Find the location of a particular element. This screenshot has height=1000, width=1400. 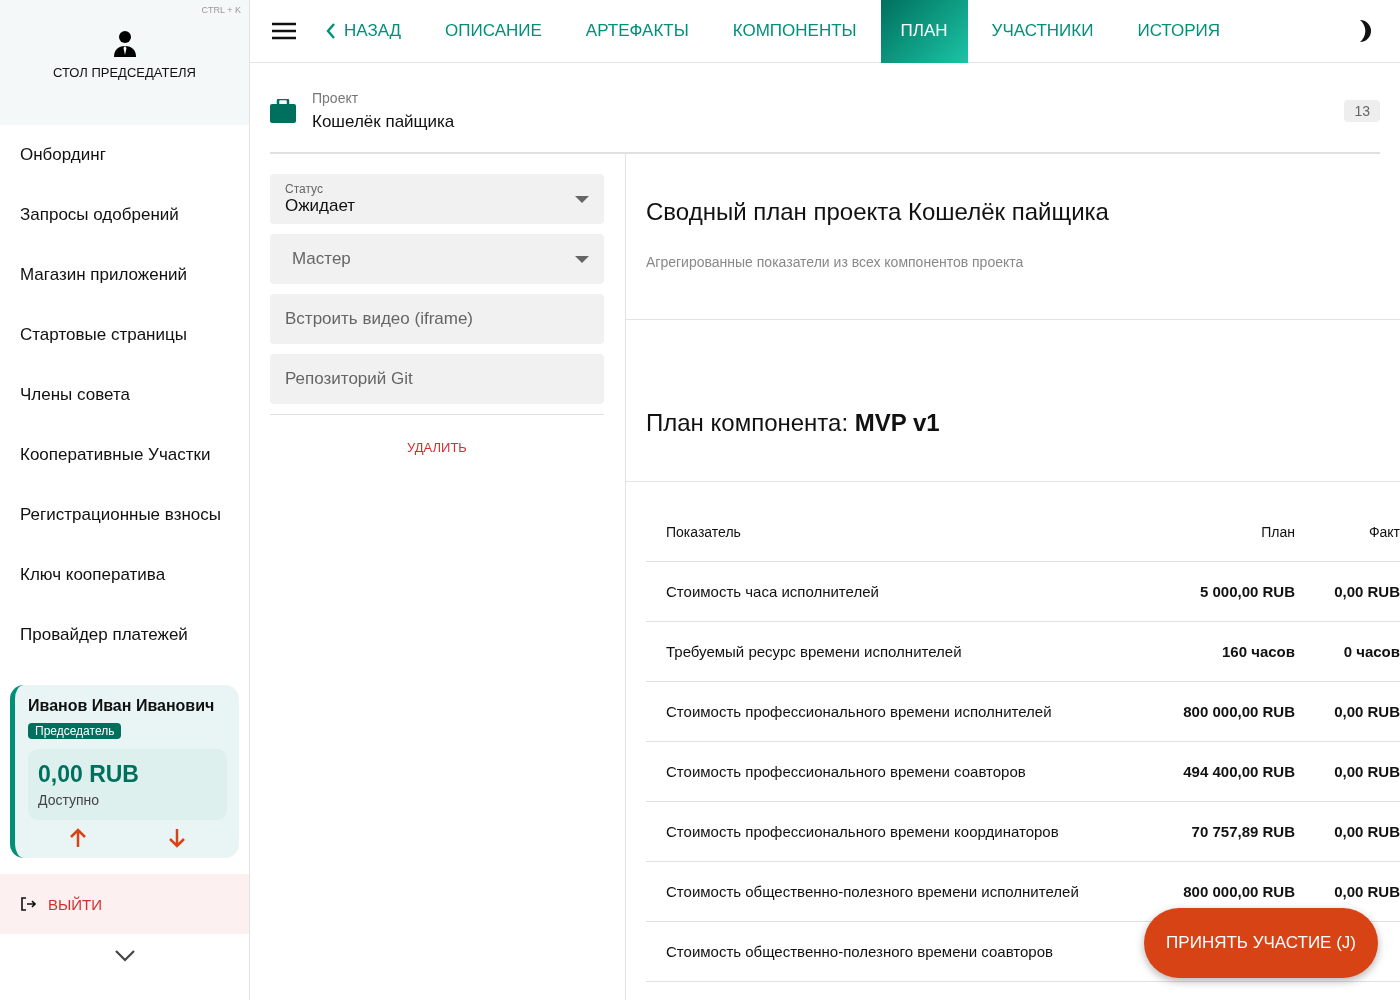

role-badge: Председатель is located at coordinates (75, 731).